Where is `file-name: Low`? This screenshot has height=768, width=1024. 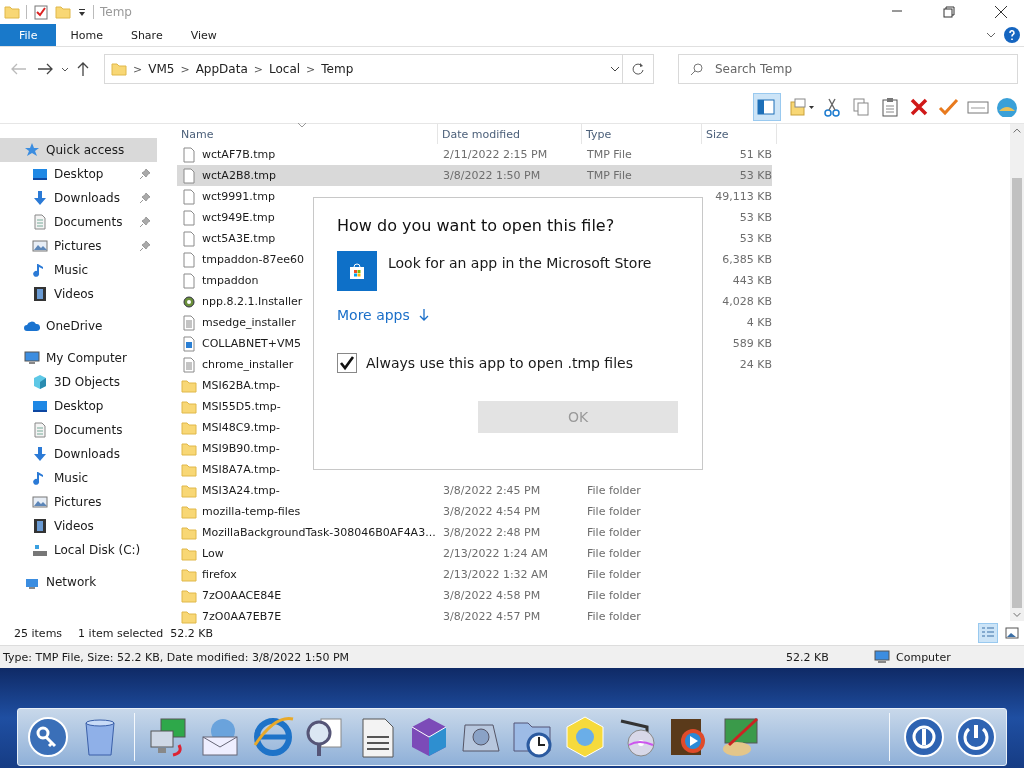
file-name: Low is located at coordinates (213, 553).